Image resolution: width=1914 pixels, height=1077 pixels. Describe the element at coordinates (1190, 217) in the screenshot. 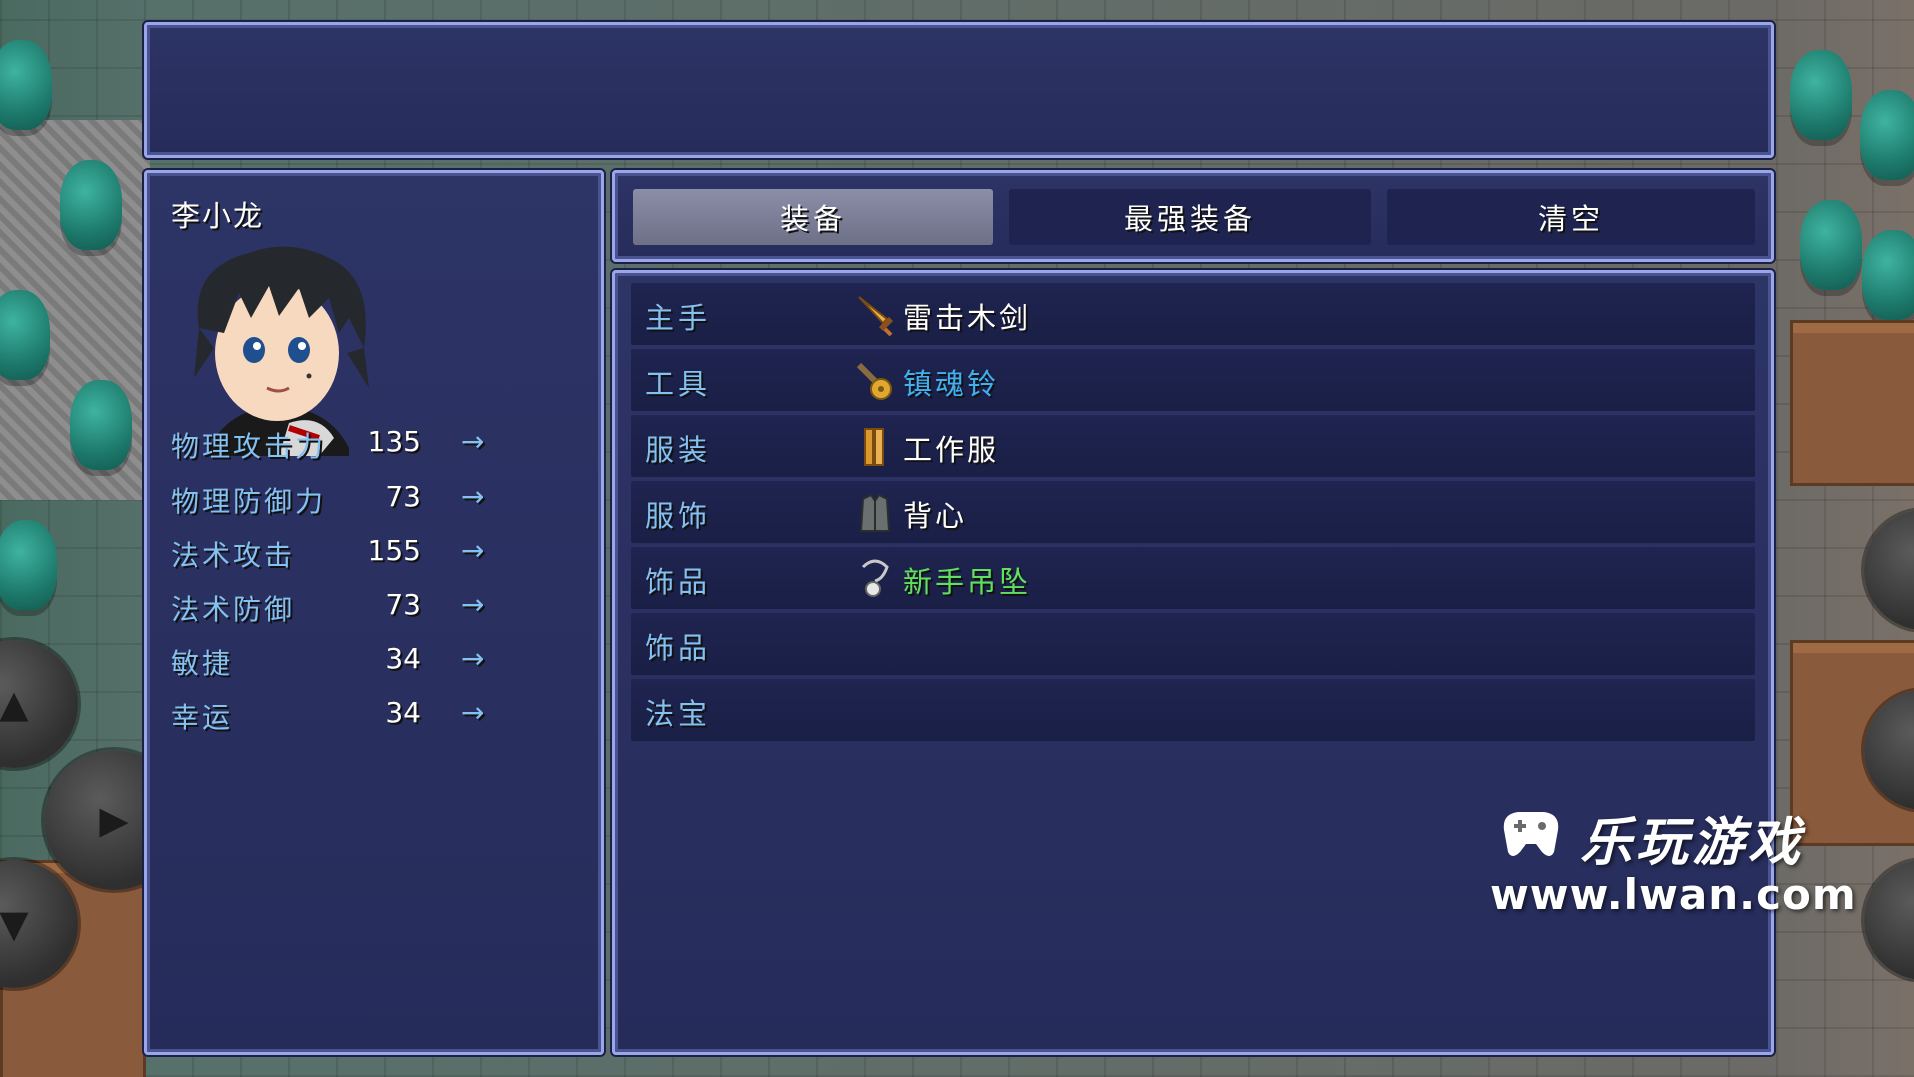

I see `optimize-command: 最强装备` at that location.